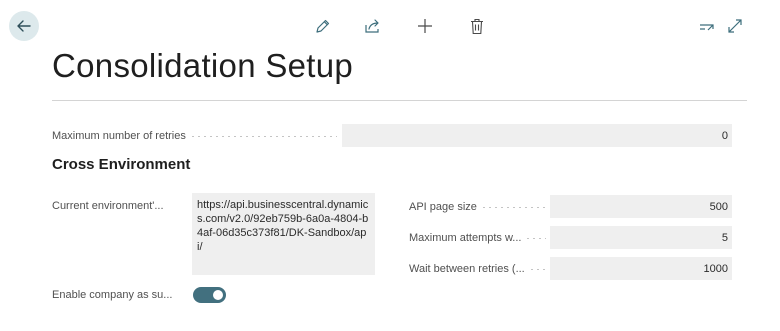 This screenshot has width=780, height=331. I want to click on pencil-icon, so click(322, 26).